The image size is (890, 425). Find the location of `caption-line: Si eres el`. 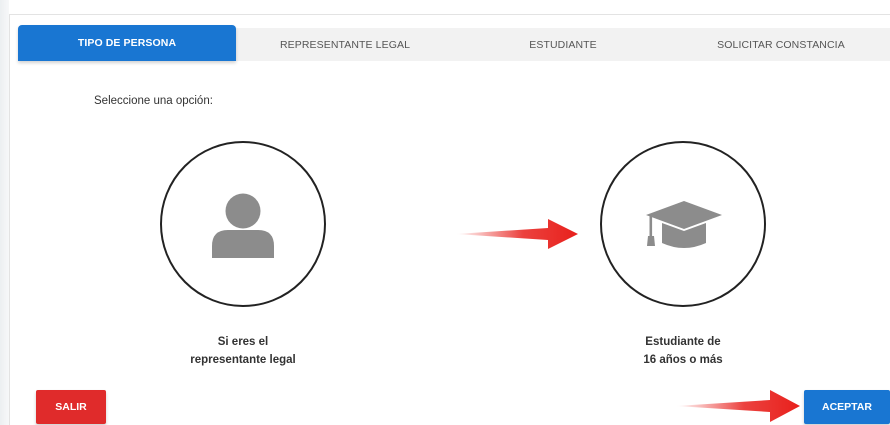

caption-line: Si eres el is located at coordinates (243, 342).